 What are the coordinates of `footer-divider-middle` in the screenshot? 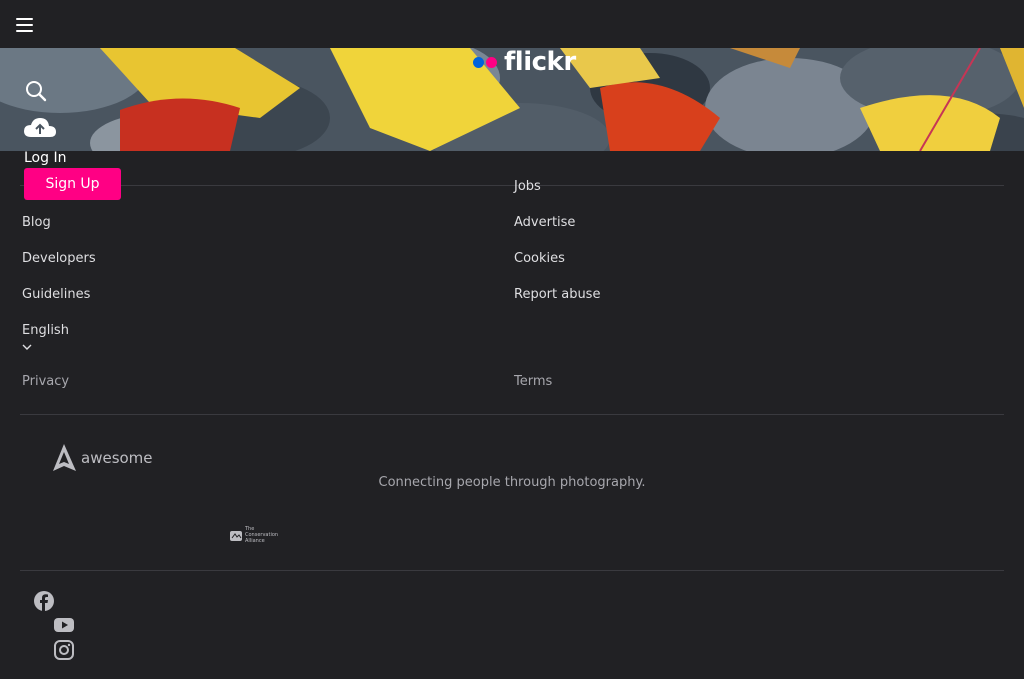 It's located at (512, 414).